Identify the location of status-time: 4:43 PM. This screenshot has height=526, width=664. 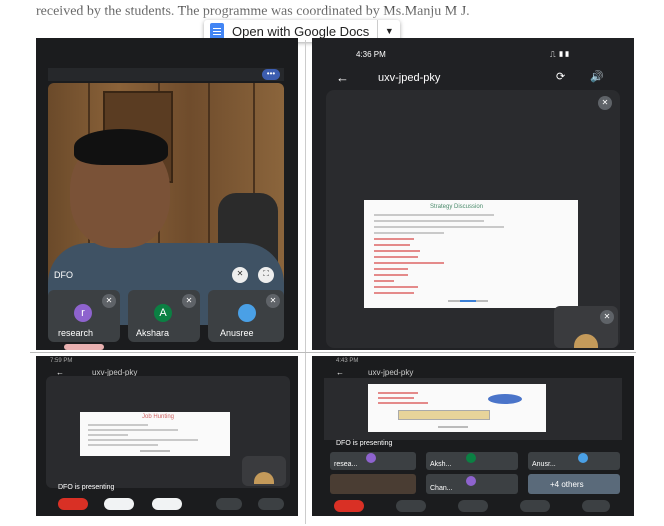
(347, 361).